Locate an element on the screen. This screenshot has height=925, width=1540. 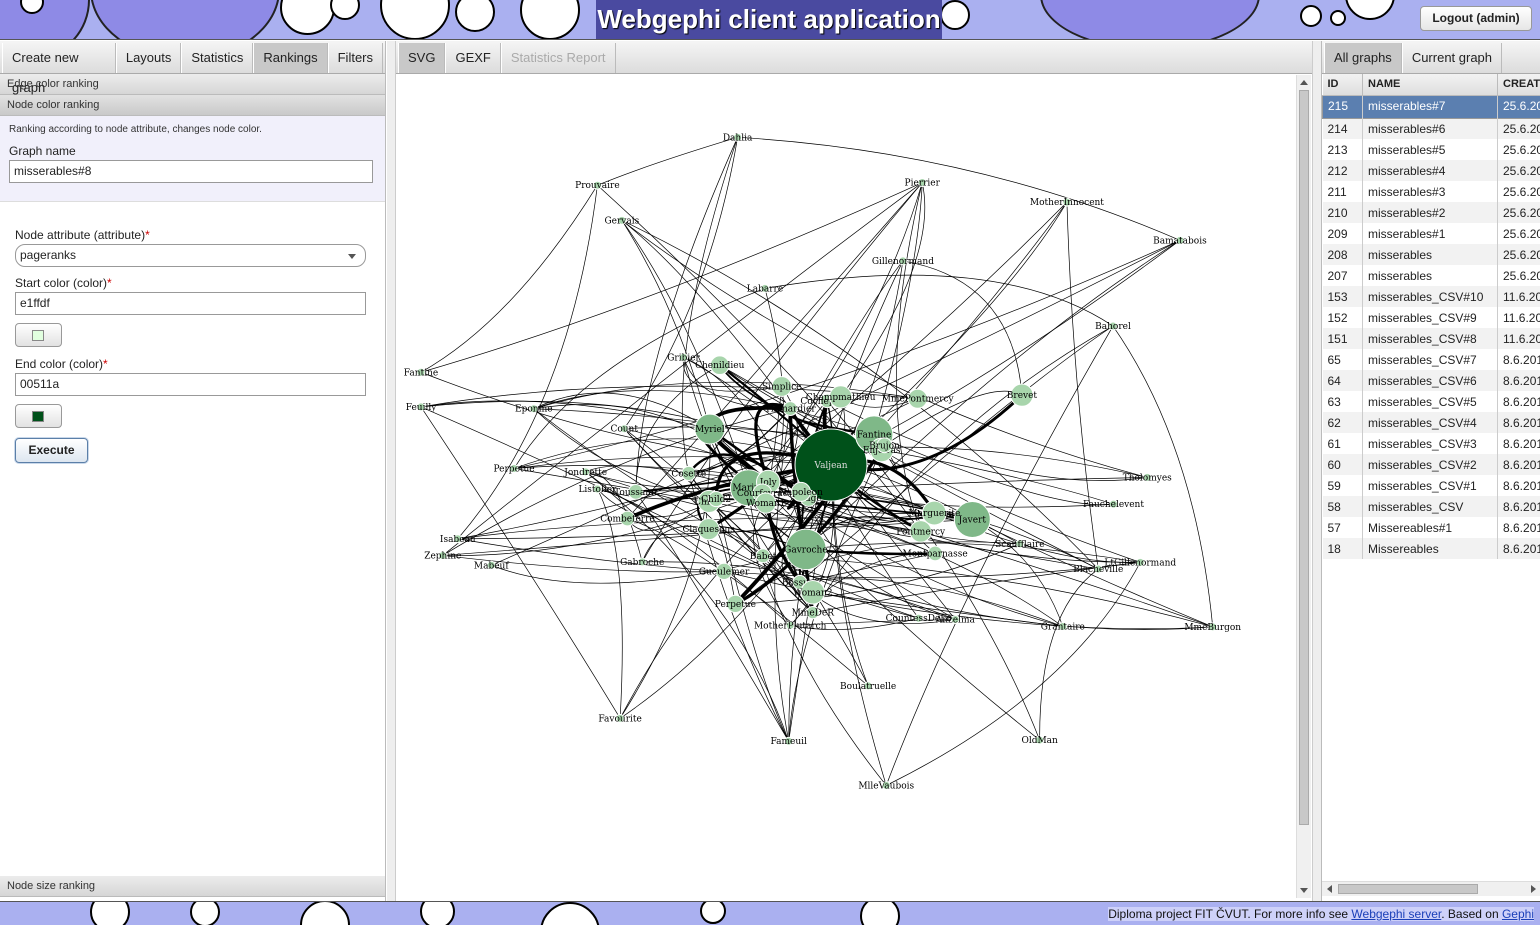
graph-node-label: Isabeau is located at coordinates (458, 540).